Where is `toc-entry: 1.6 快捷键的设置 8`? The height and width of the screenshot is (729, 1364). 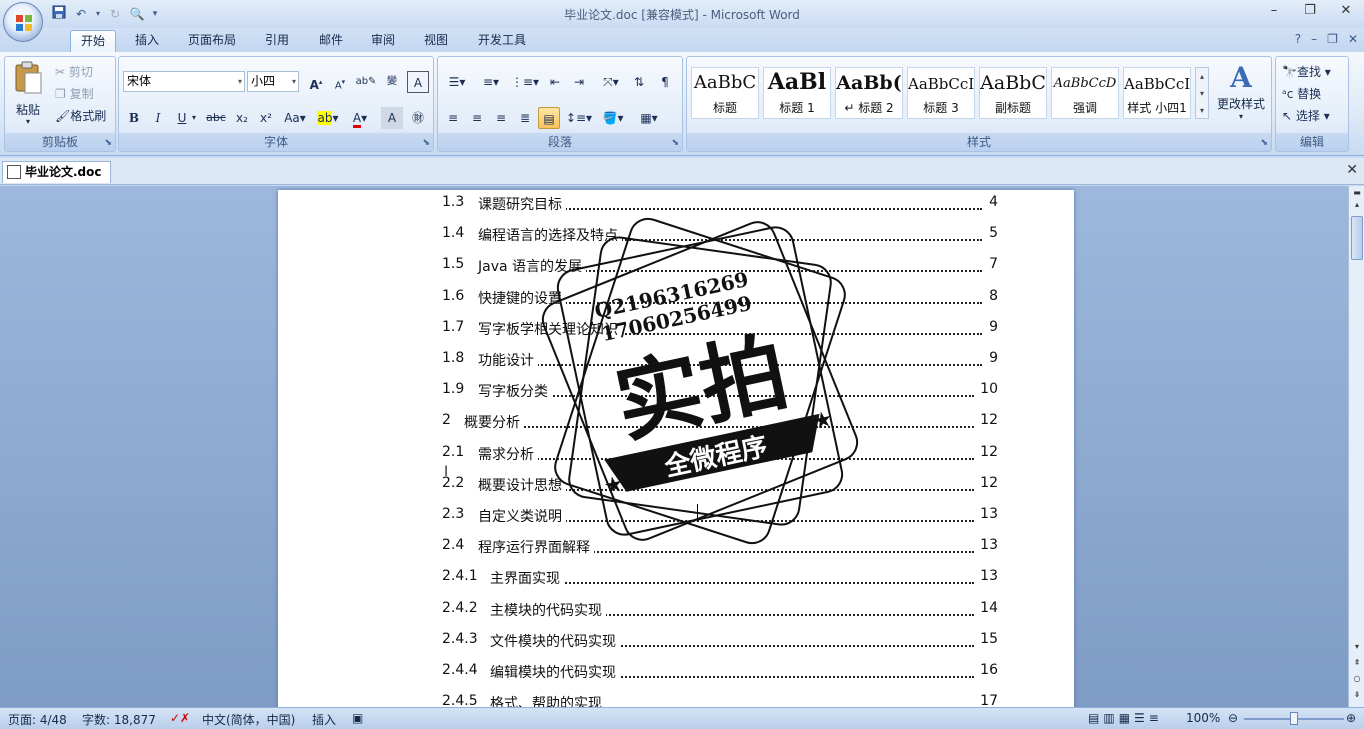 toc-entry: 1.6 快捷键的设置 8 is located at coordinates (720, 300).